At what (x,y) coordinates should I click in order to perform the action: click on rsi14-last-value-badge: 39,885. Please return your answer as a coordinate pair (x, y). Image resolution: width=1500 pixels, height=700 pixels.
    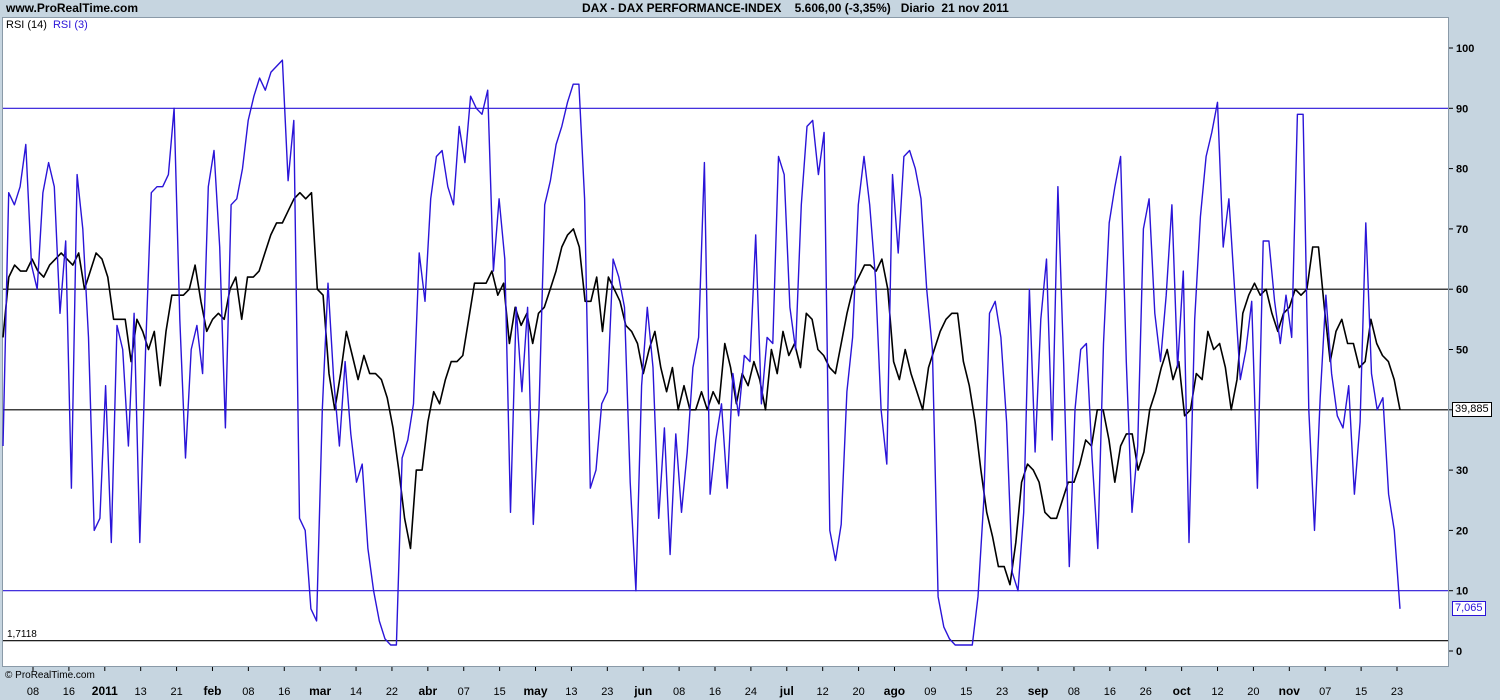
    Looking at the image, I should click on (1472, 409).